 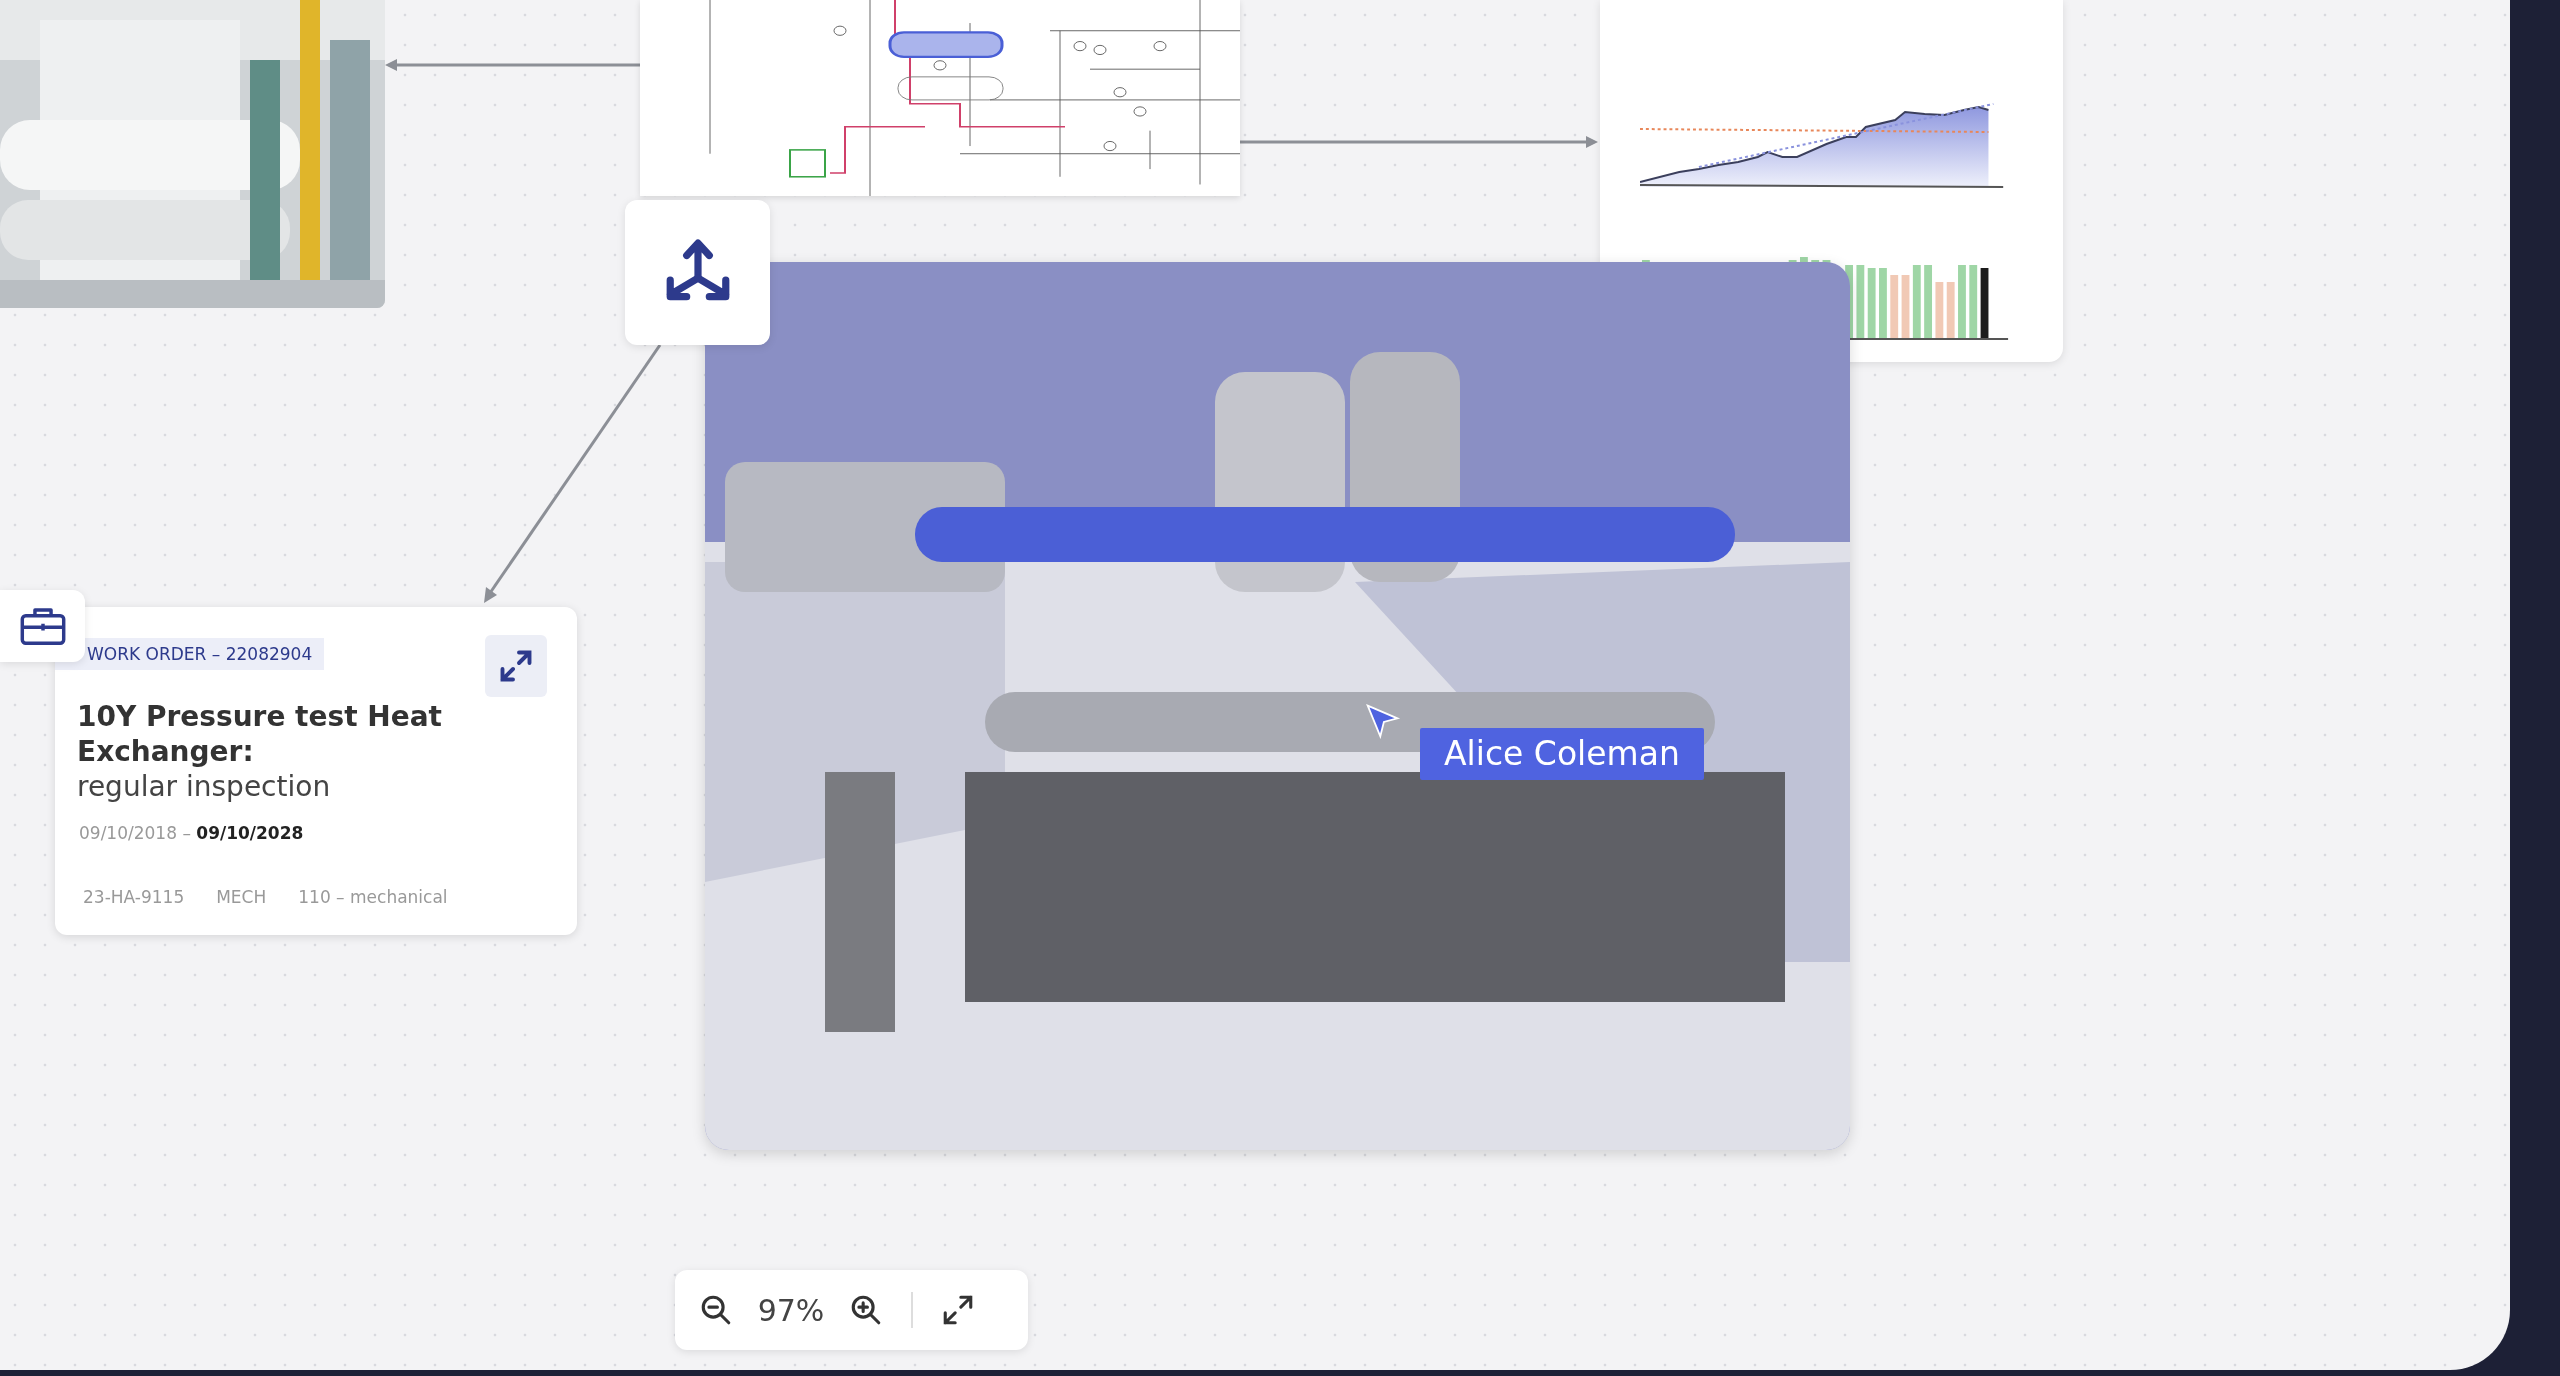 I want to click on zoom-out-icon, so click(x=716, y=1310).